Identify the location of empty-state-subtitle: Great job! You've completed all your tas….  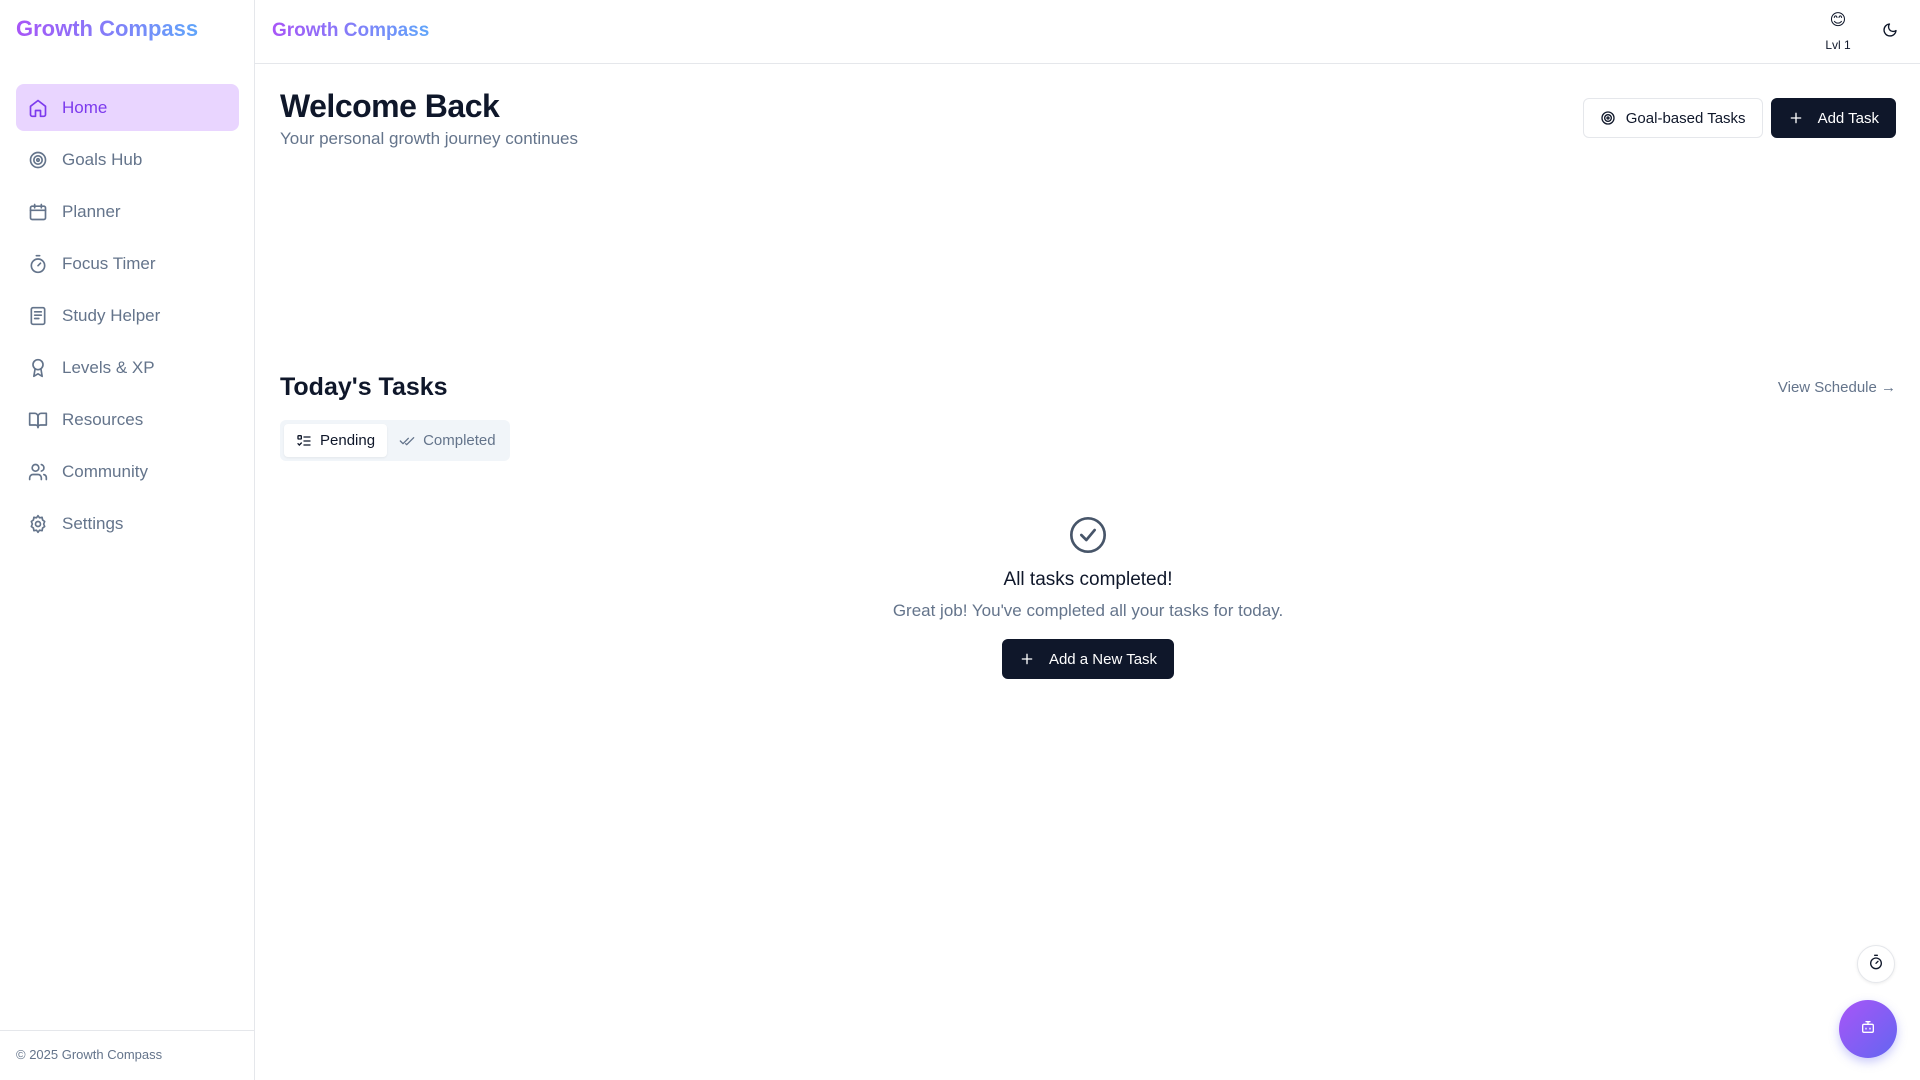
(1088, 610).